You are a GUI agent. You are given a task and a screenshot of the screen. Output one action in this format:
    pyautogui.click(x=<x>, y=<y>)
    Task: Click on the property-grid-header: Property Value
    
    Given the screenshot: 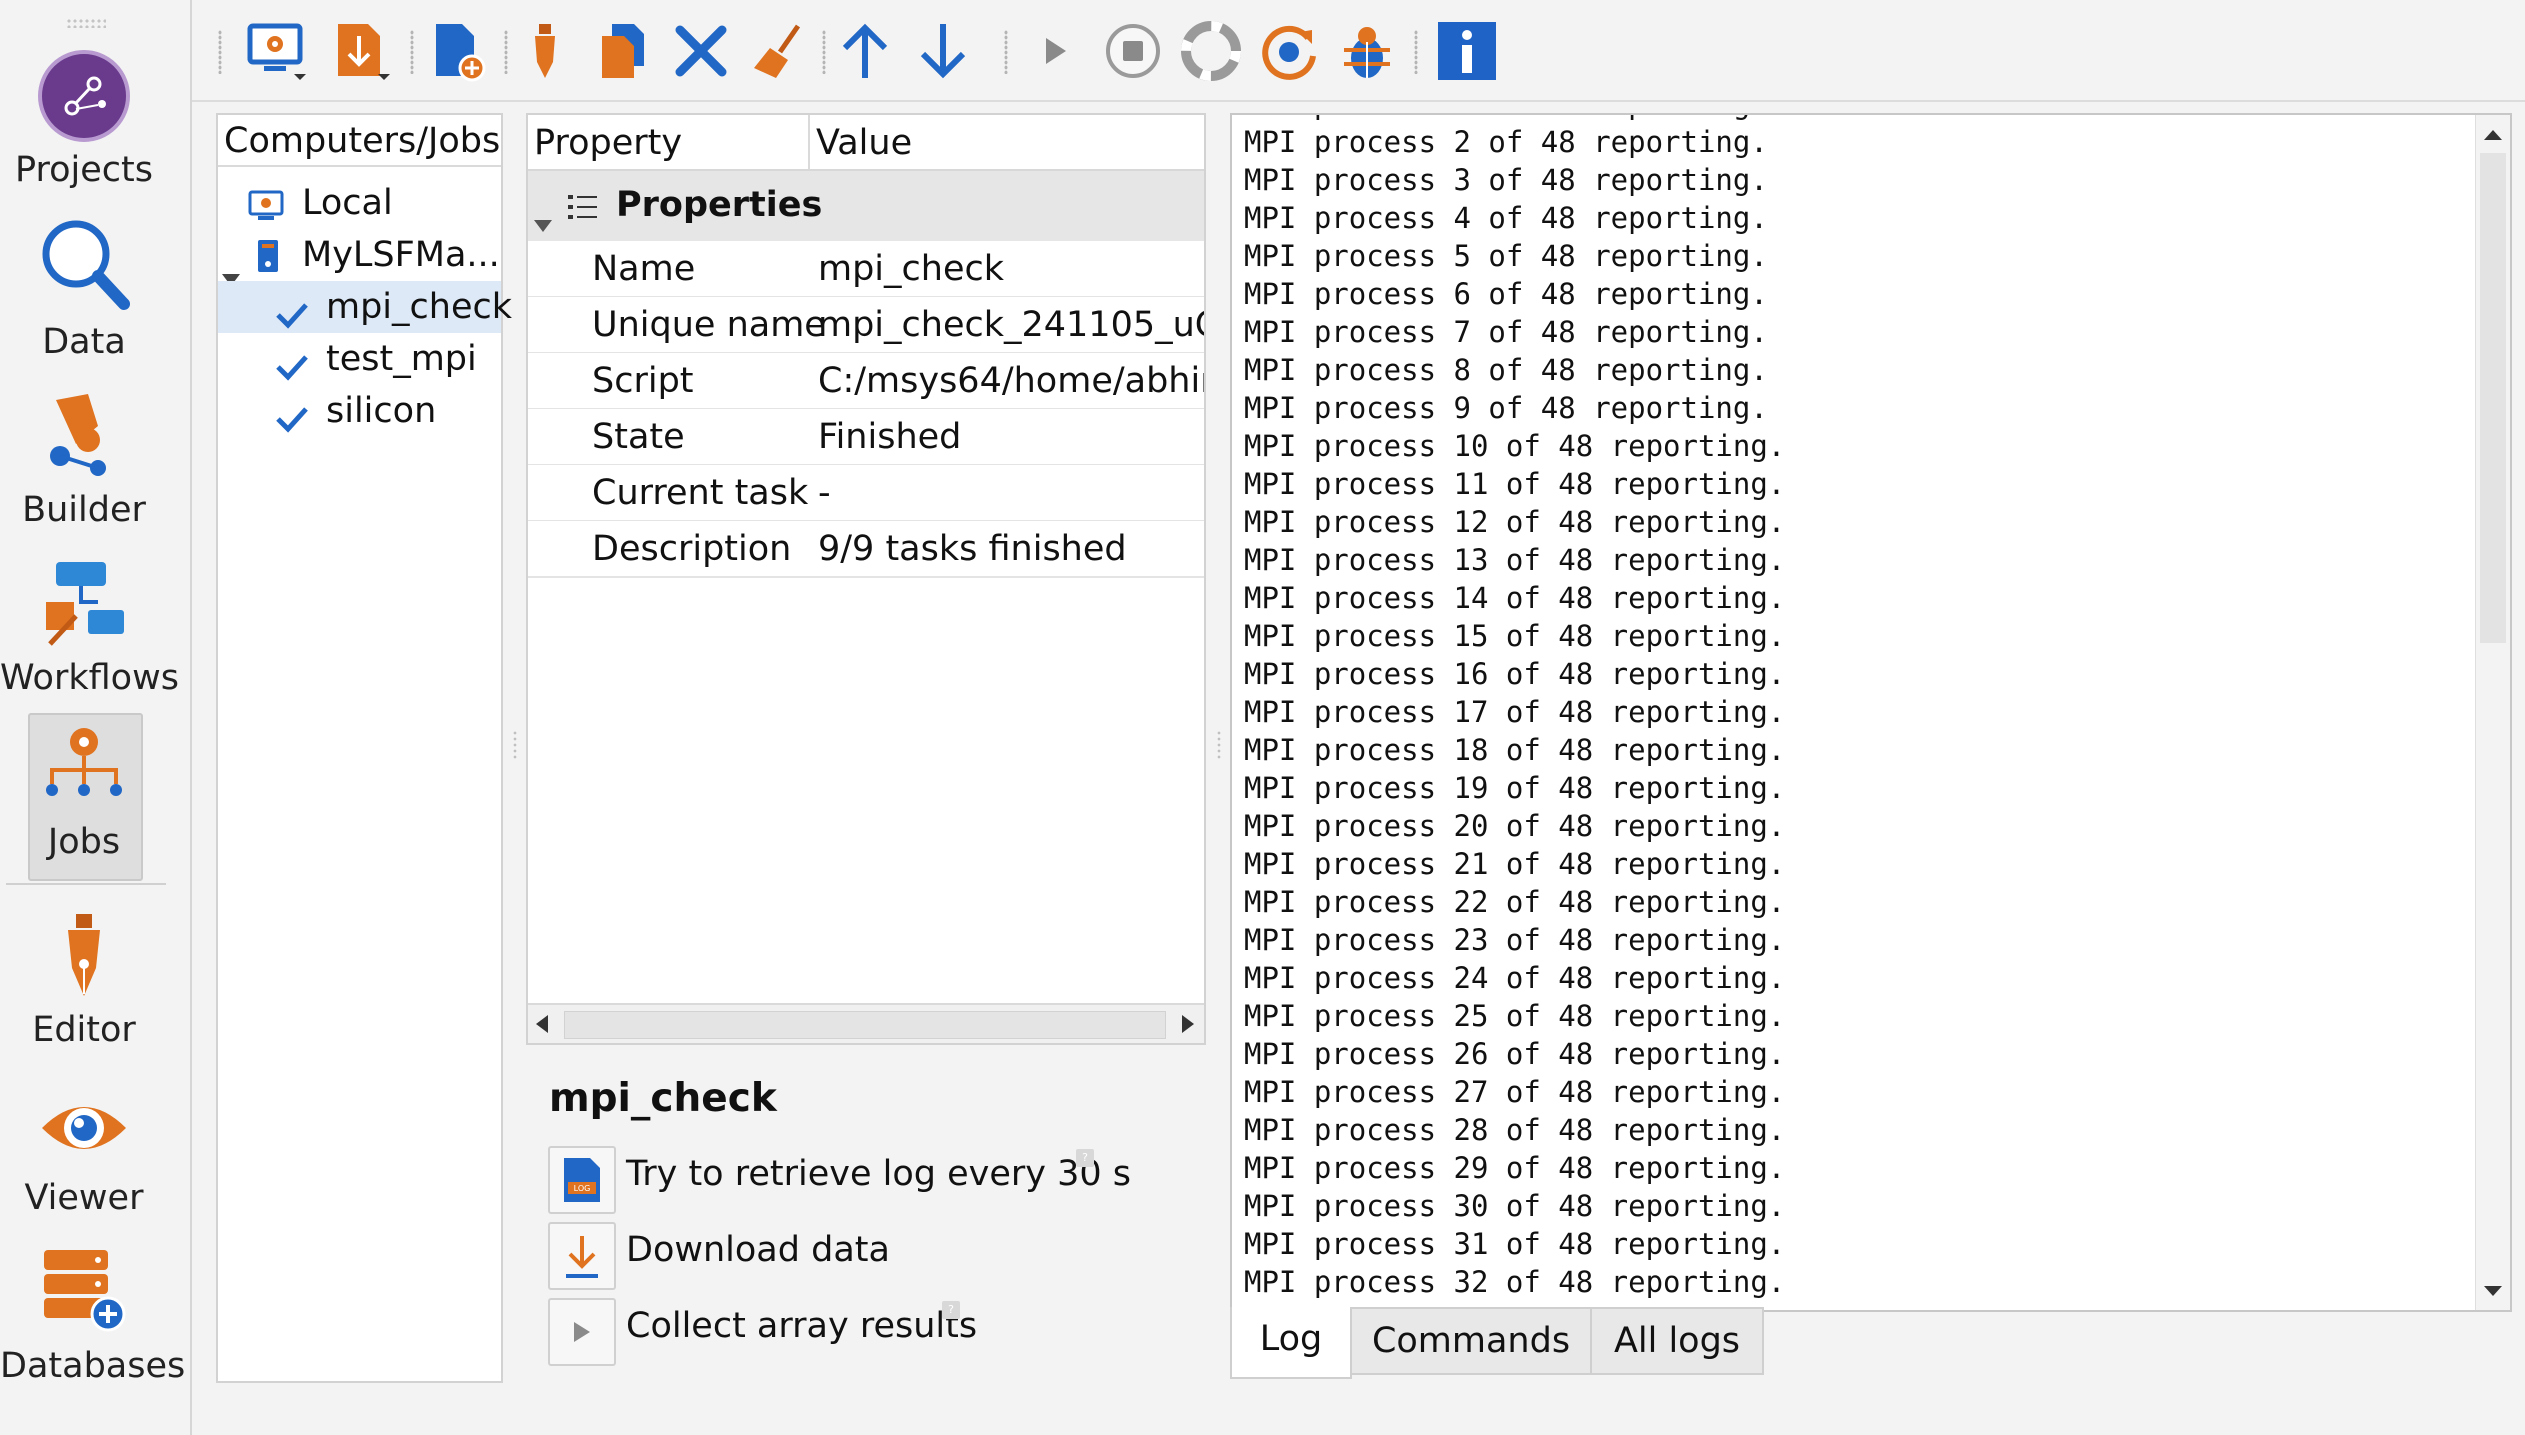 What is the action you would take?
    pyautogui.click(x=866, y=143)
    